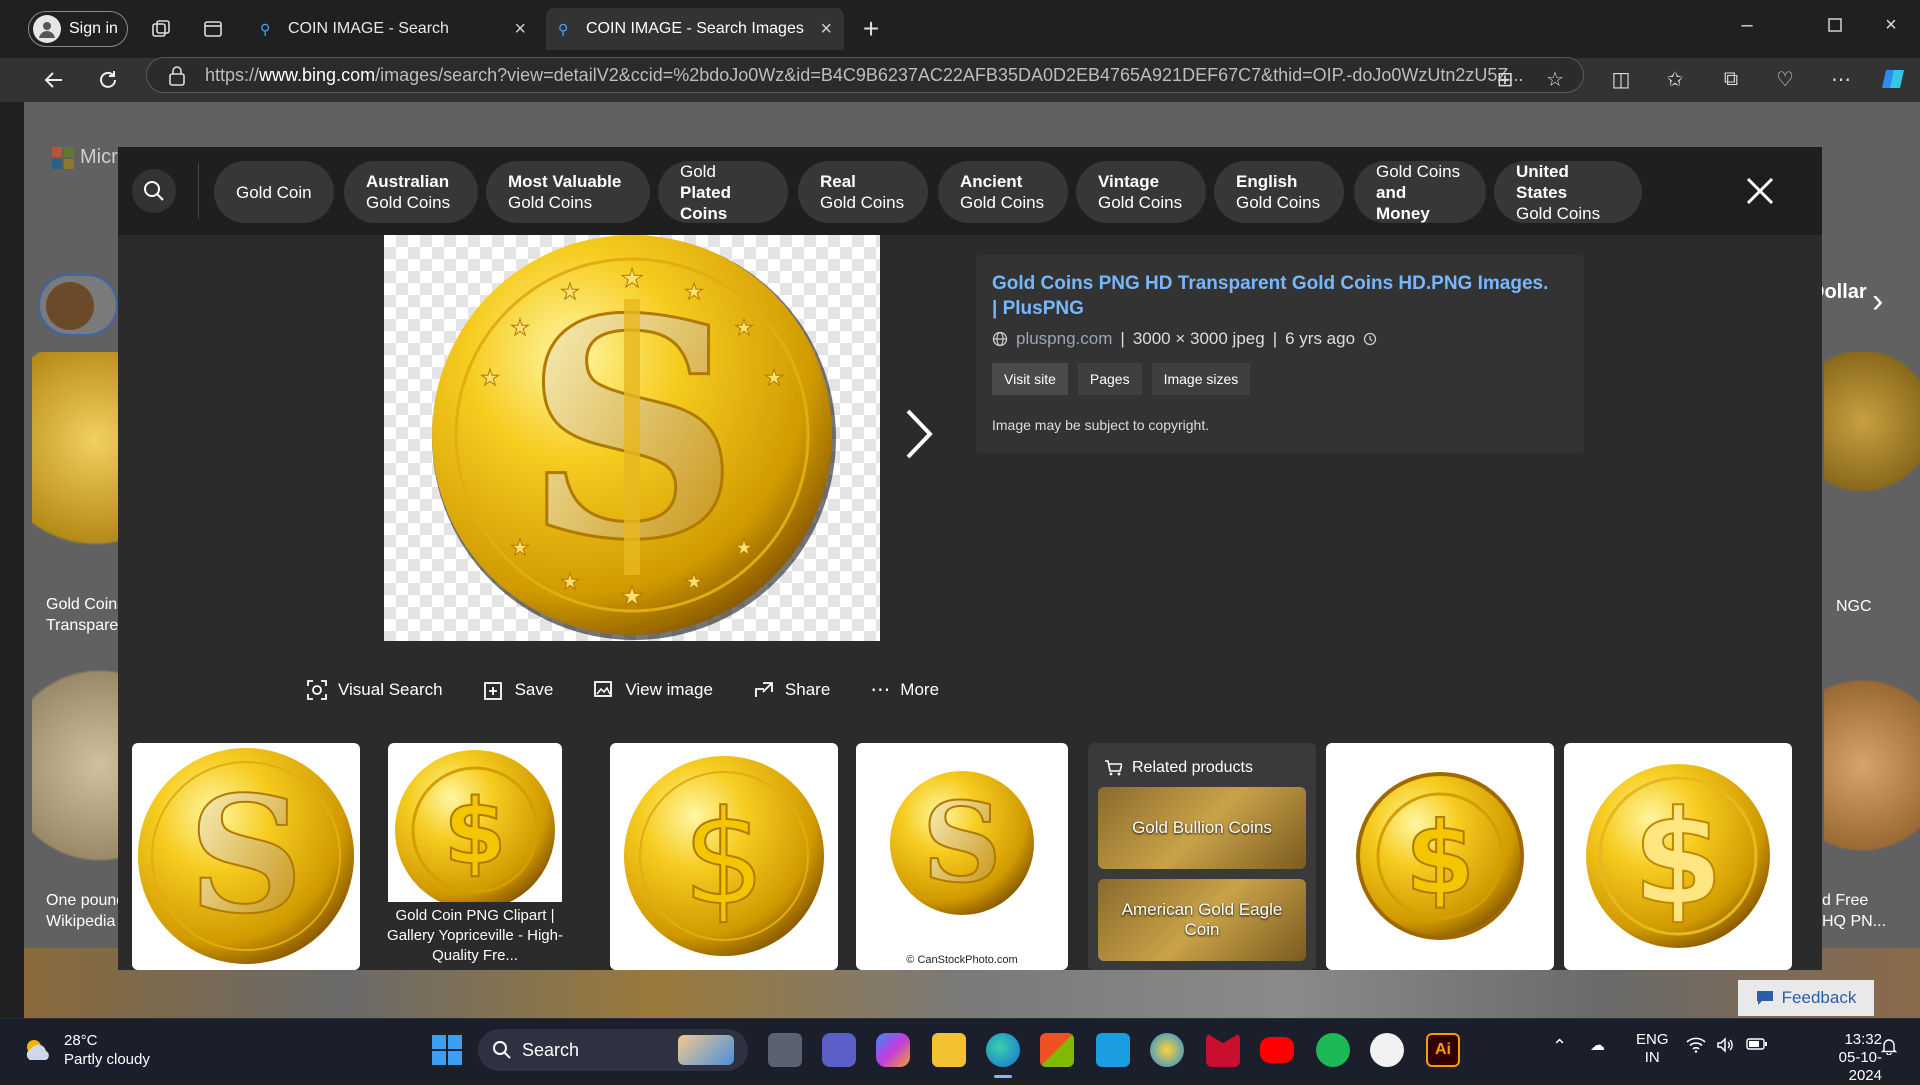 Image resolution: width=1920 pixels, height=1085 pixels. Describe the element at coordinates (1167, 1050) in the screenshot. I see `weather-app-icon` at that location.